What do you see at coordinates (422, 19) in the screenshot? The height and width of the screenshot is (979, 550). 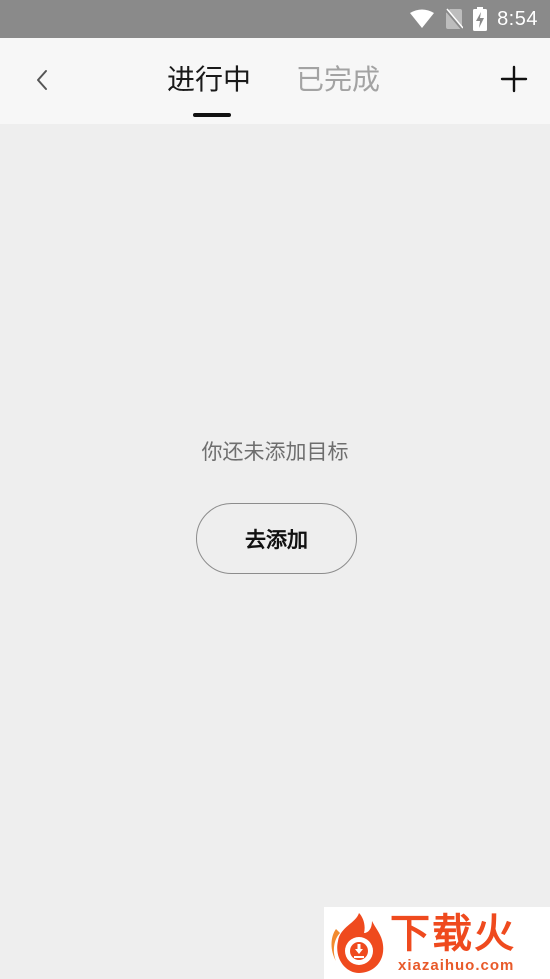 I see `wifi-icon` at bounding box center [422, 19].